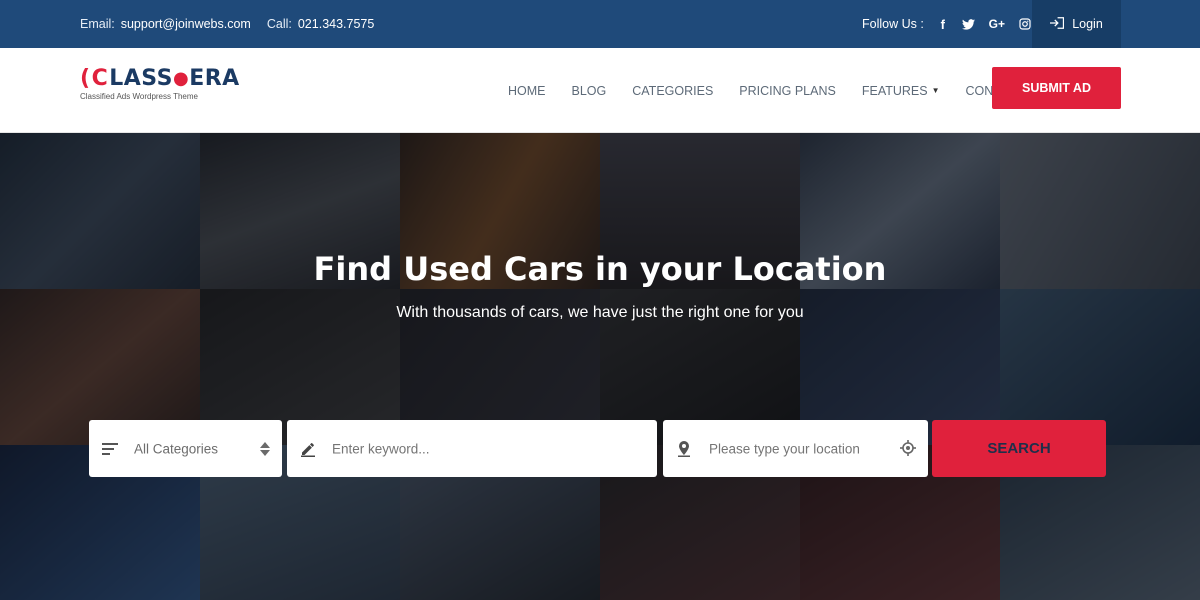 This screenshot has width=1200, height=600. Describe the element at coordinates (969, 24) in the screenshot. I see `twitter-icon` at that location.